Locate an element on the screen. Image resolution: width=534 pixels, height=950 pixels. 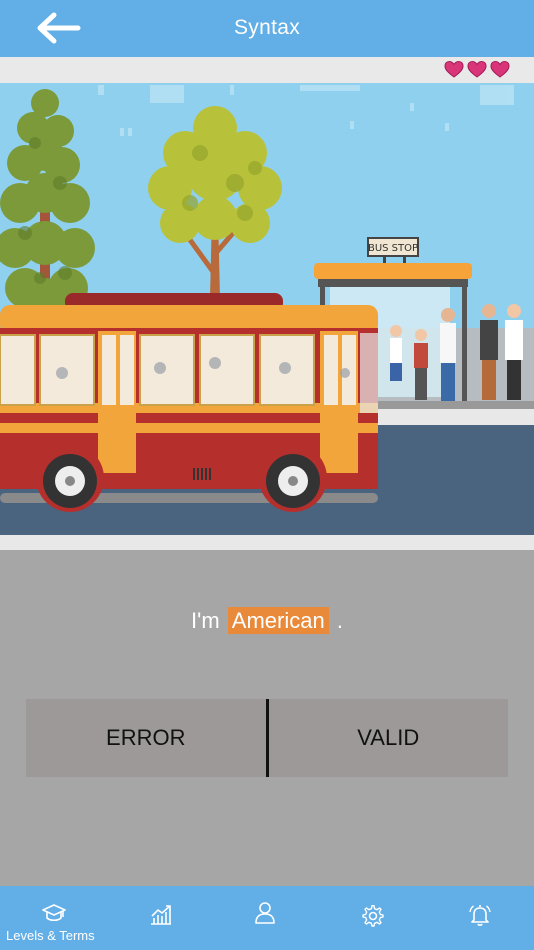
exercise-sentence: I'm American . is located at coordinates (267, 620).